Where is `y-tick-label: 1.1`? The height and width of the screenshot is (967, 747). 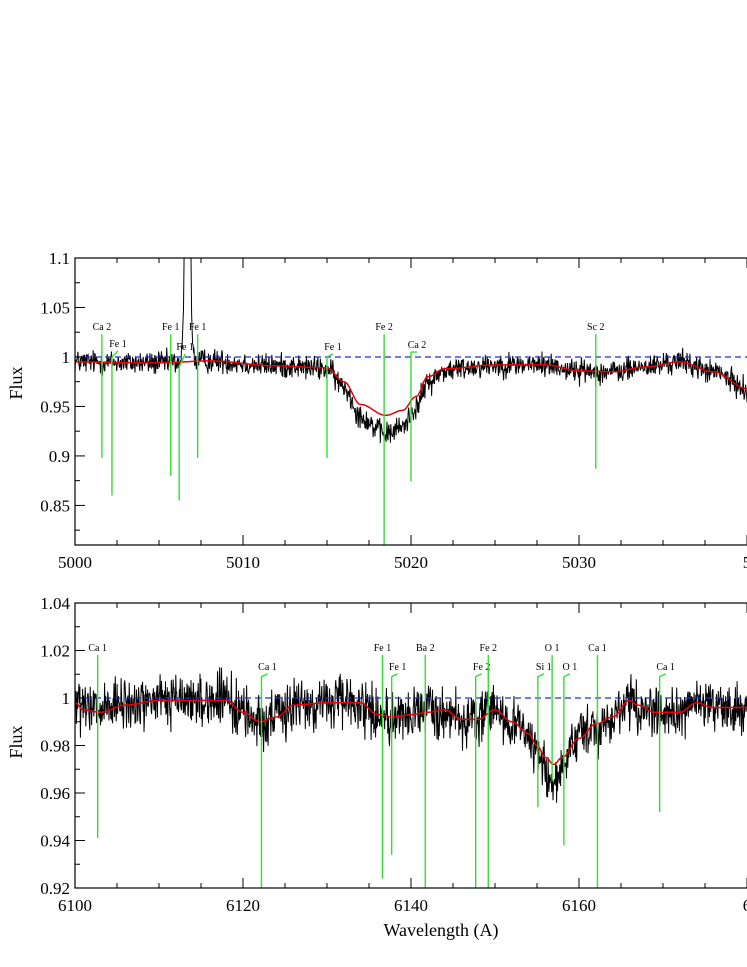 y-tick-label: 1.1 is located at coordinates (59, 258).